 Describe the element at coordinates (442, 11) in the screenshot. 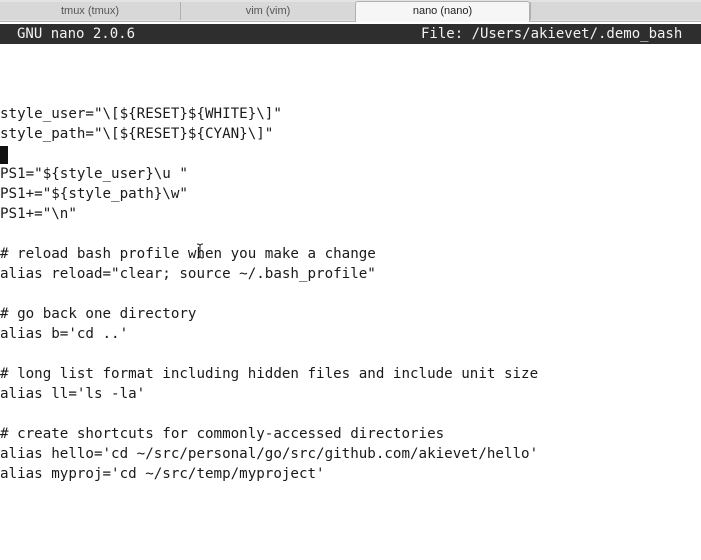

I see `tab-nano: nano (nano)` at that location.